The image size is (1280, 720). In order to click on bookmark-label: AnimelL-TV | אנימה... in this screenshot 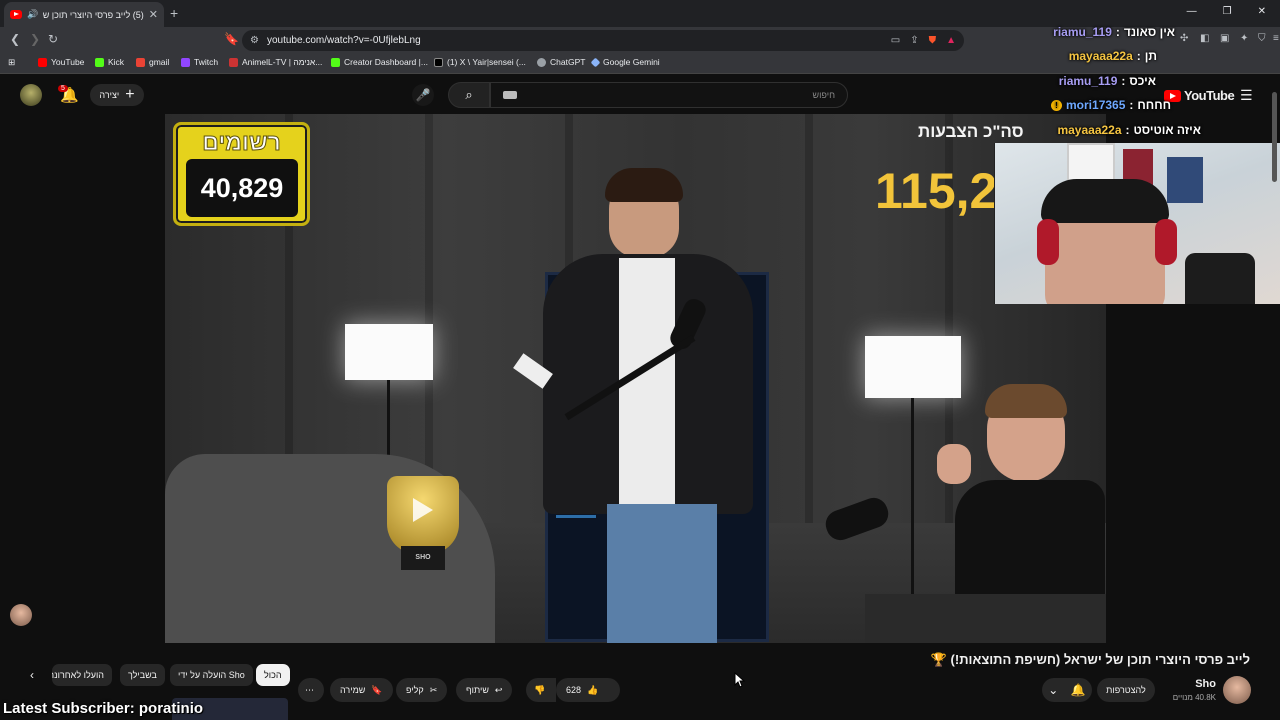, I will do `click(282, 62)`.